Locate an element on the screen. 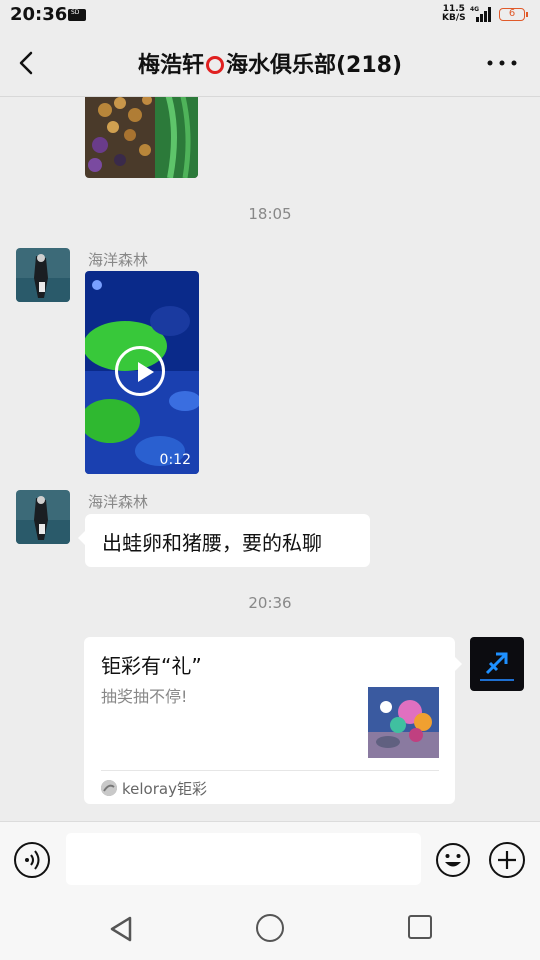 This screenshot has width=540, height=960. card-description: 抽奖抽不停! is located at coordinates (144, 696).